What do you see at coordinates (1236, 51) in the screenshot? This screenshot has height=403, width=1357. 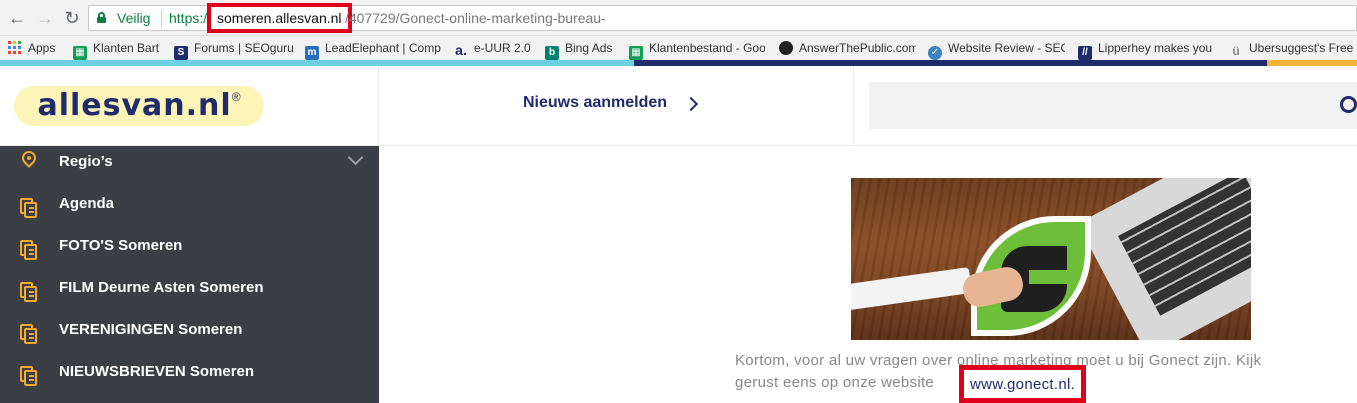 I see `ubersuggest-icon: ü` at bounding box center [1236, 51].